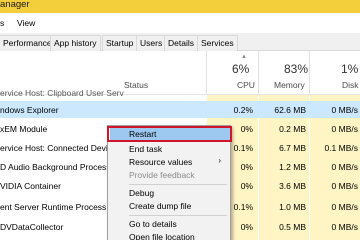  I want to click on menu-item-view: View, so click(26, 23).